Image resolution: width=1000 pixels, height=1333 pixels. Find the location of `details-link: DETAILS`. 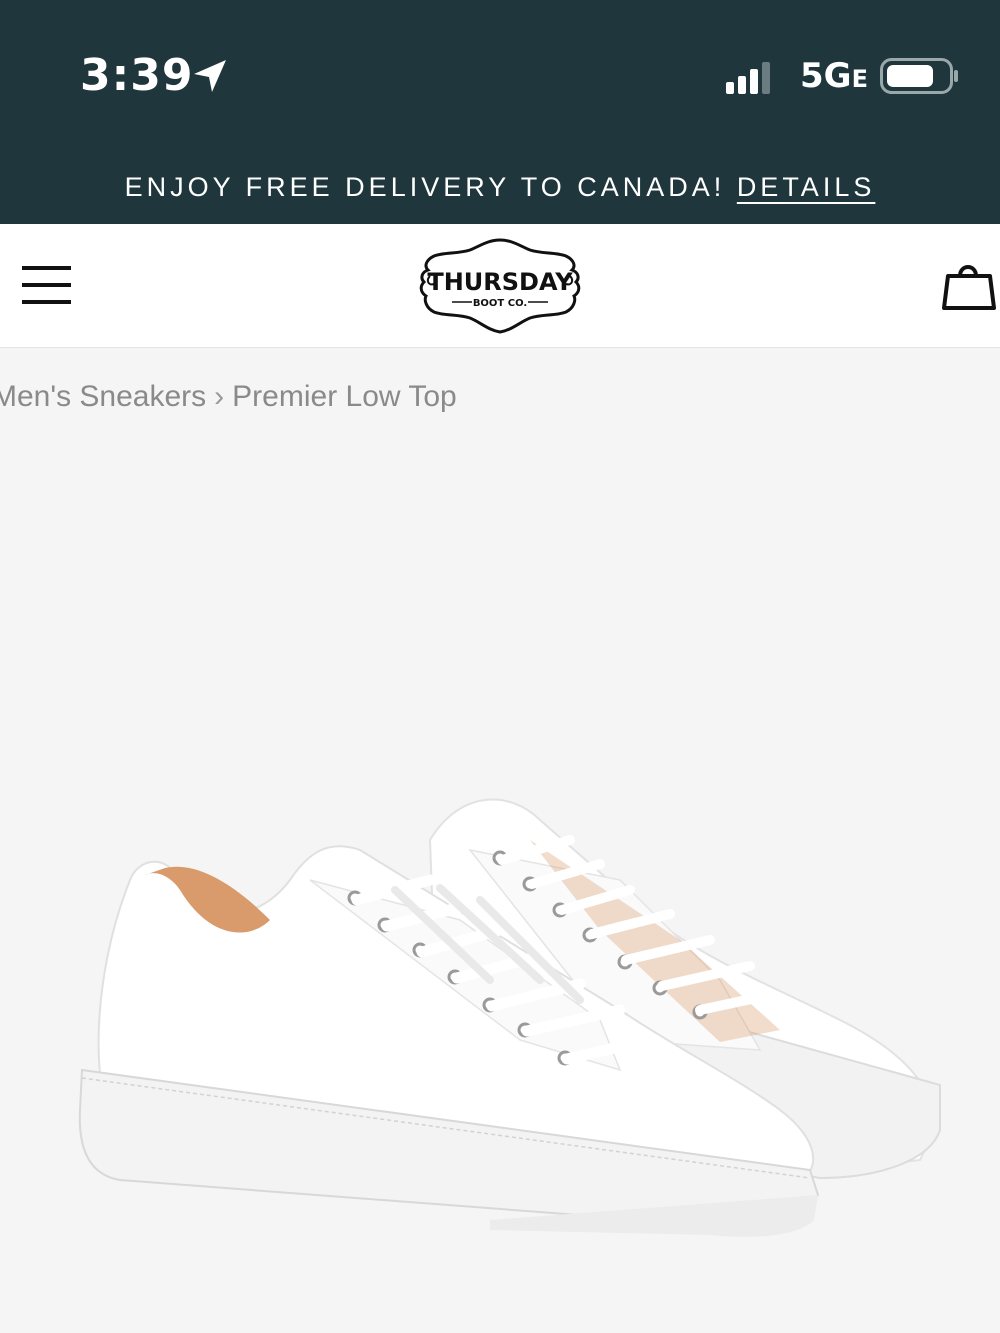

details-link: DETAILS is located at coordinates (806, 187).